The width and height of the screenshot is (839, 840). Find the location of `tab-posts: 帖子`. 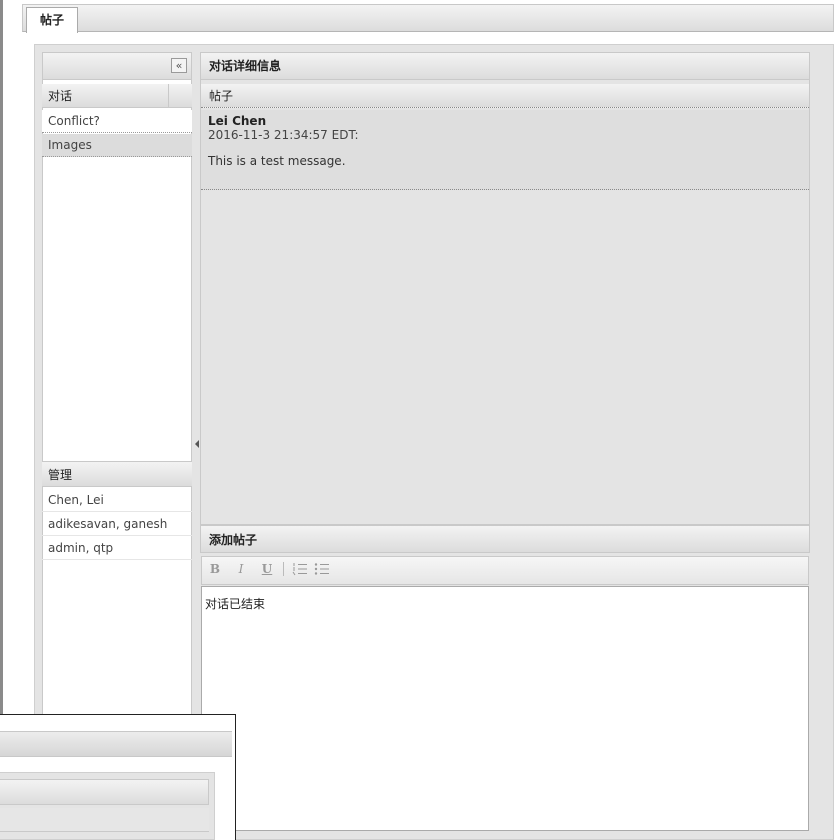

tab-posts: 帖子 is located at coordinates (52, 20).